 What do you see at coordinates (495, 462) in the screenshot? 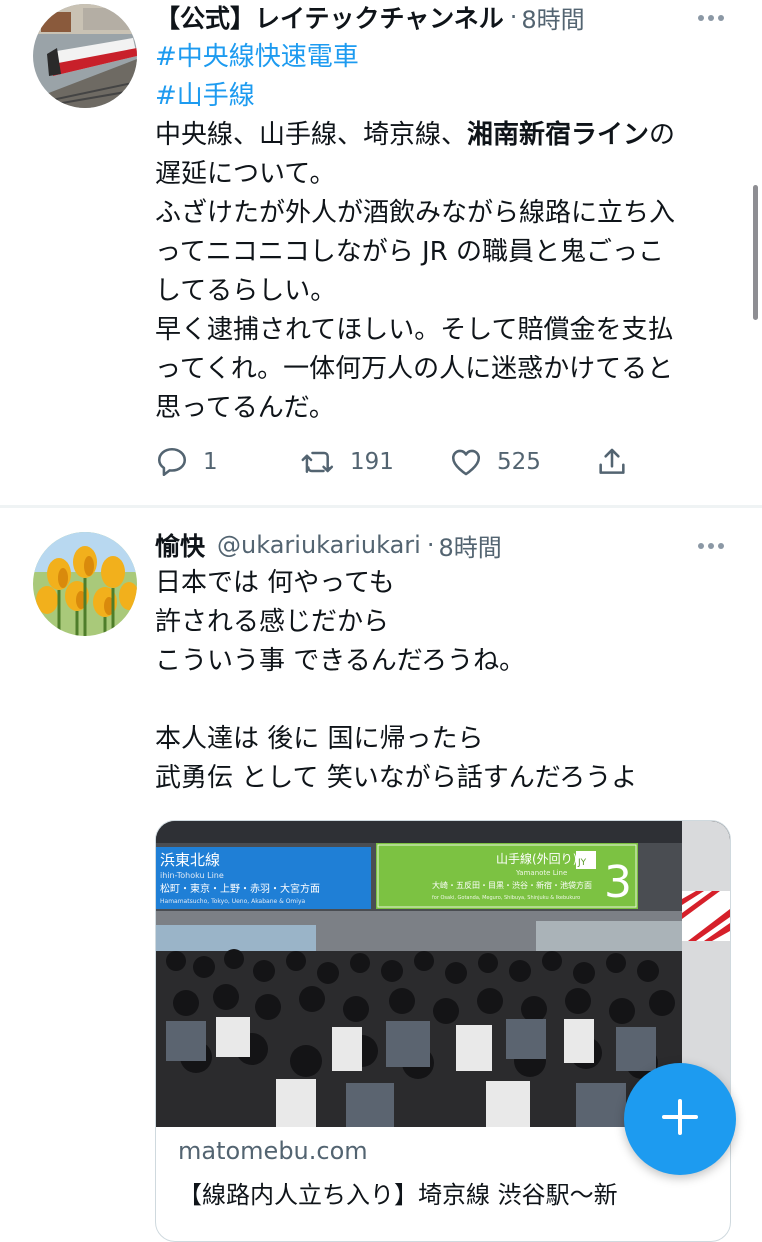
I see `like-button: 525` at bounding box center [495, 462].